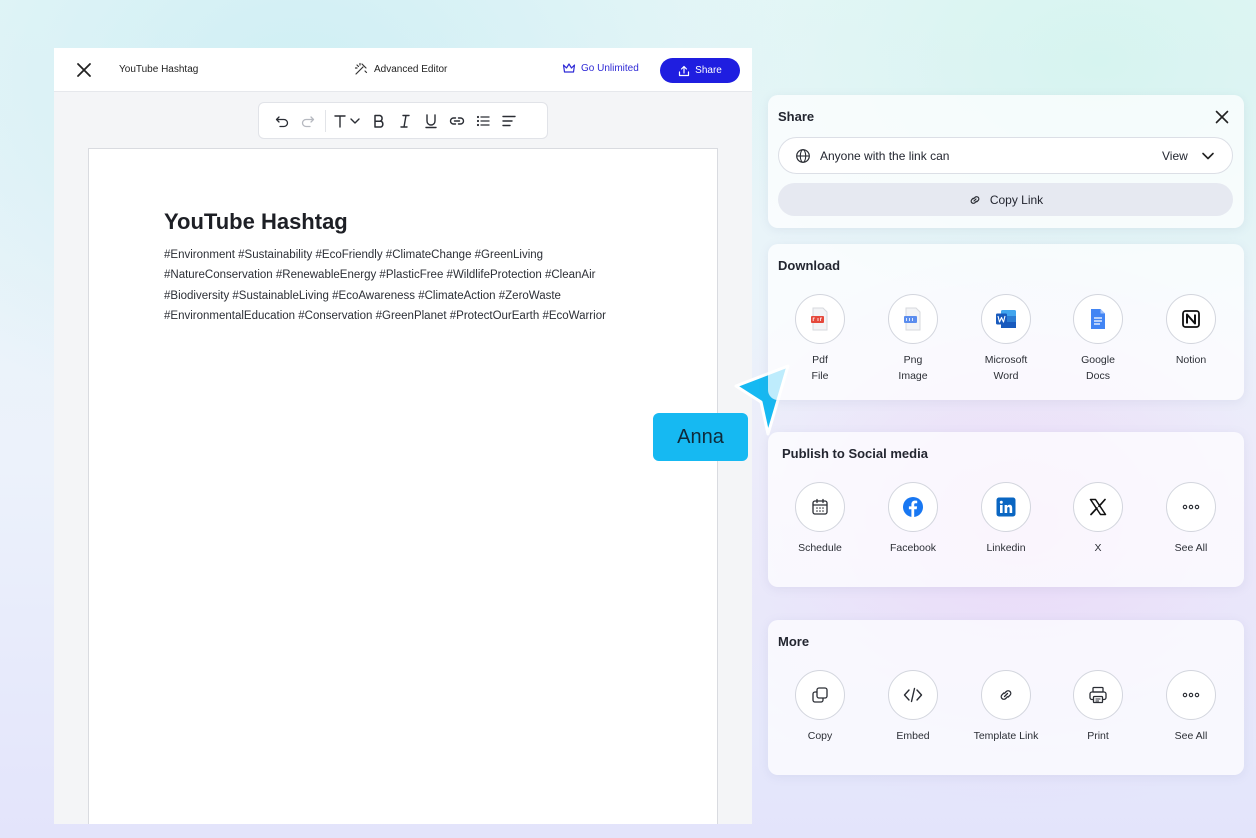 Image resolution: width=1256 pixels, height=838 pixels. I want to click on embed-button: Embed, so click(913, 707).